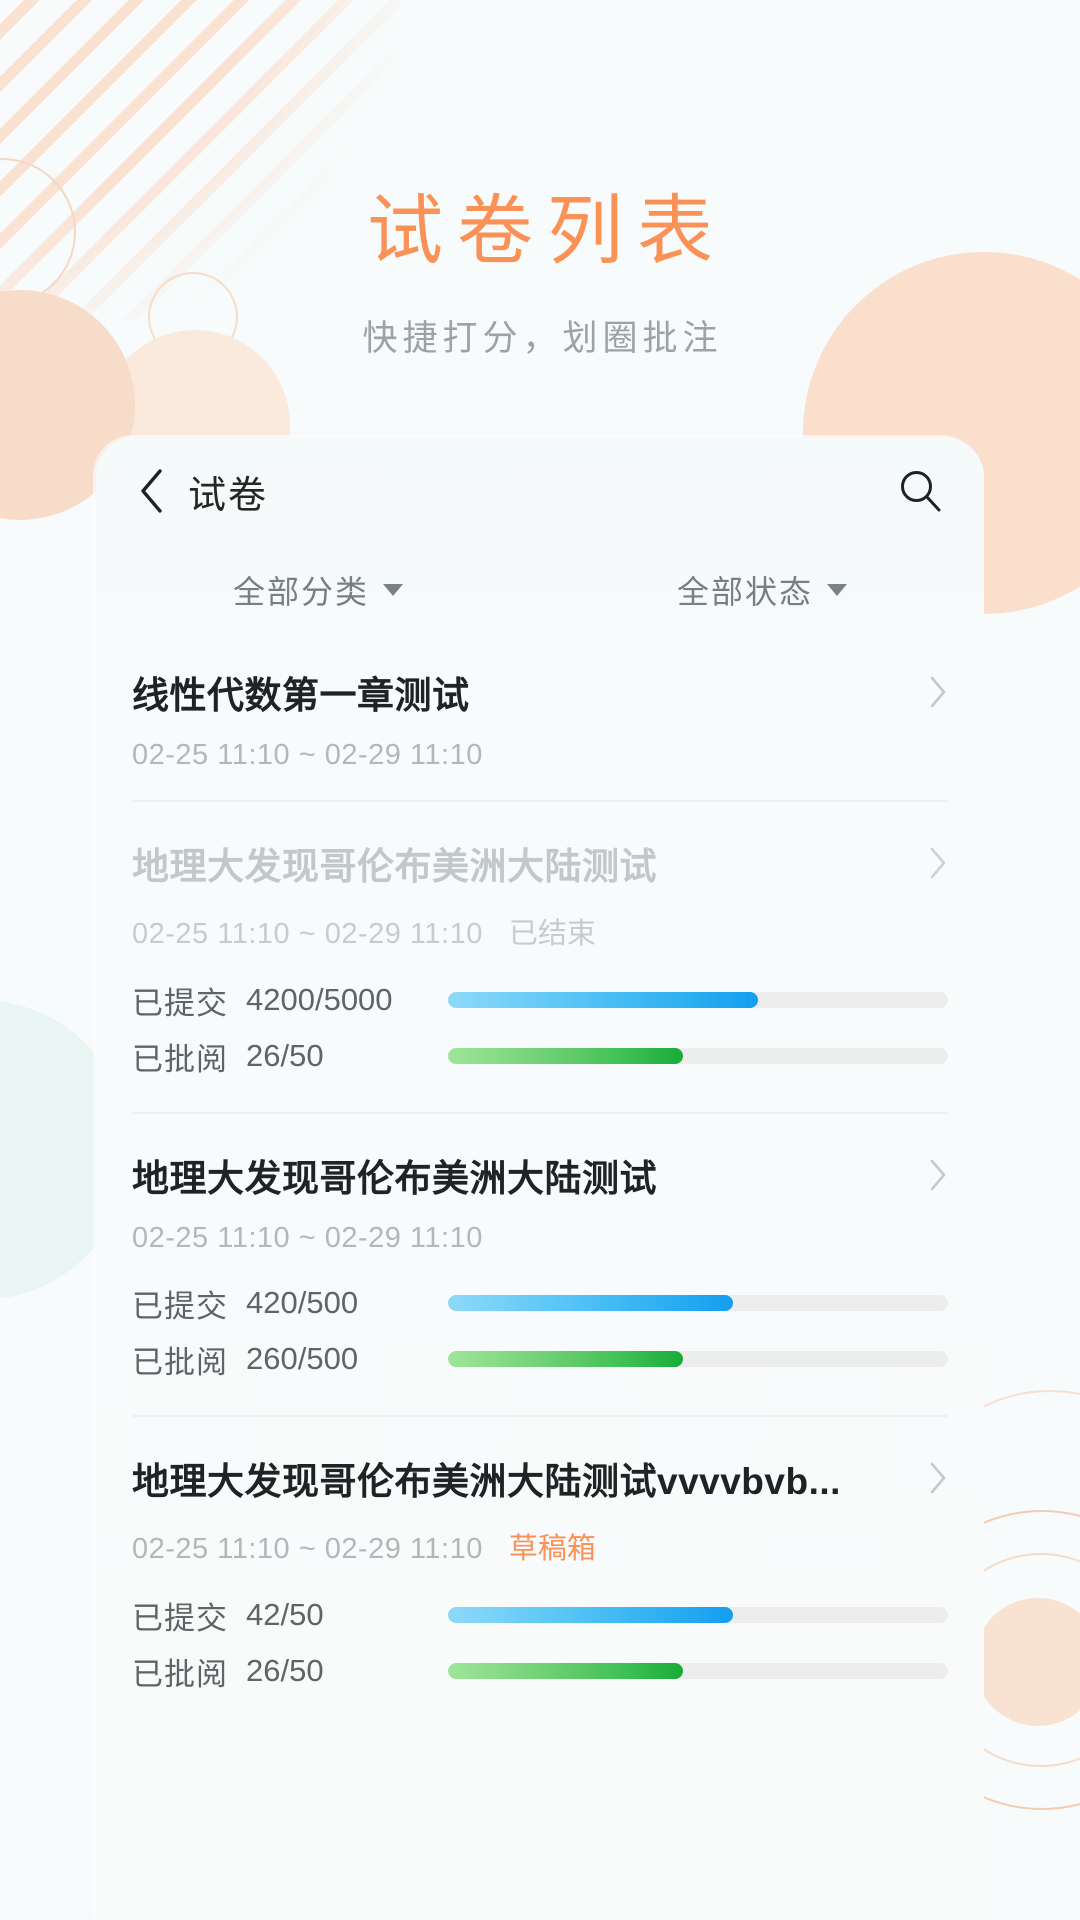 This screenshot has width=1080, height=1920. What do you see at coordinates (301, 695) in the screenshot?
I see `list-item-title: 线性代数第一章测试` at bounding box center [301, 695].